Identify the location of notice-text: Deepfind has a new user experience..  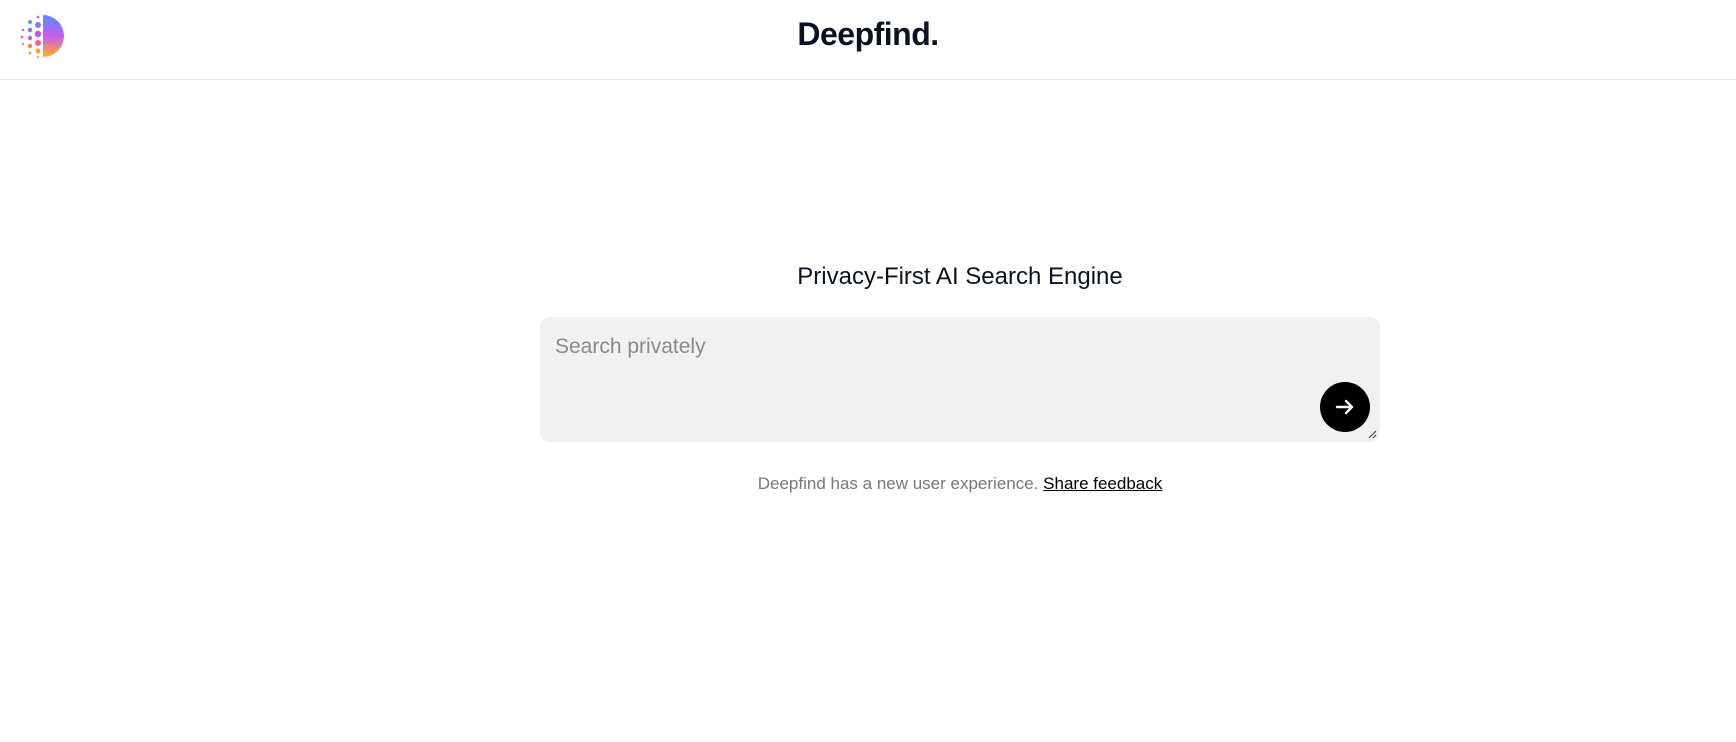
(898, 483).